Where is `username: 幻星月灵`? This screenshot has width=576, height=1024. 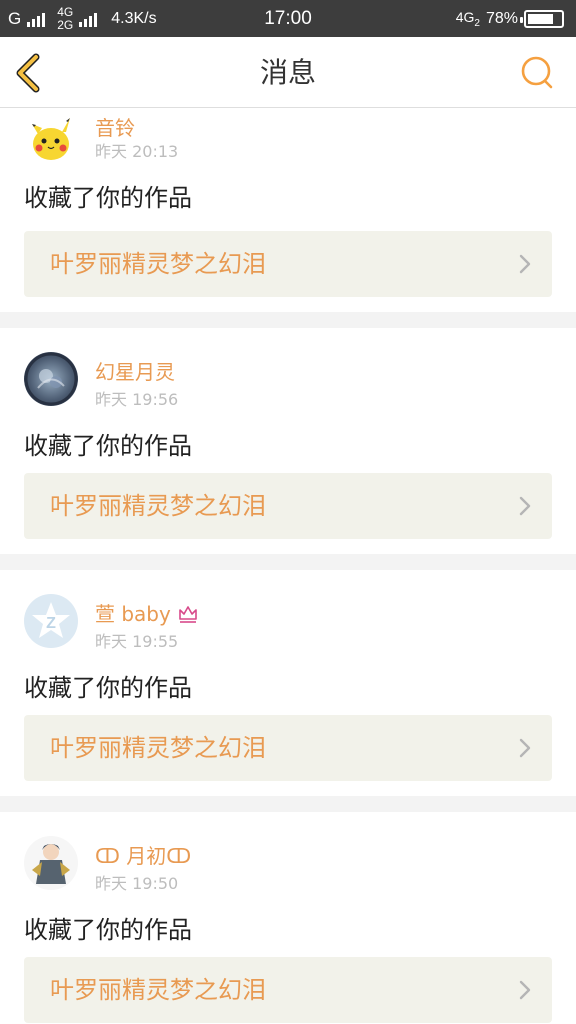 username: 幻星月灵 is located at coordinates (135, 370).